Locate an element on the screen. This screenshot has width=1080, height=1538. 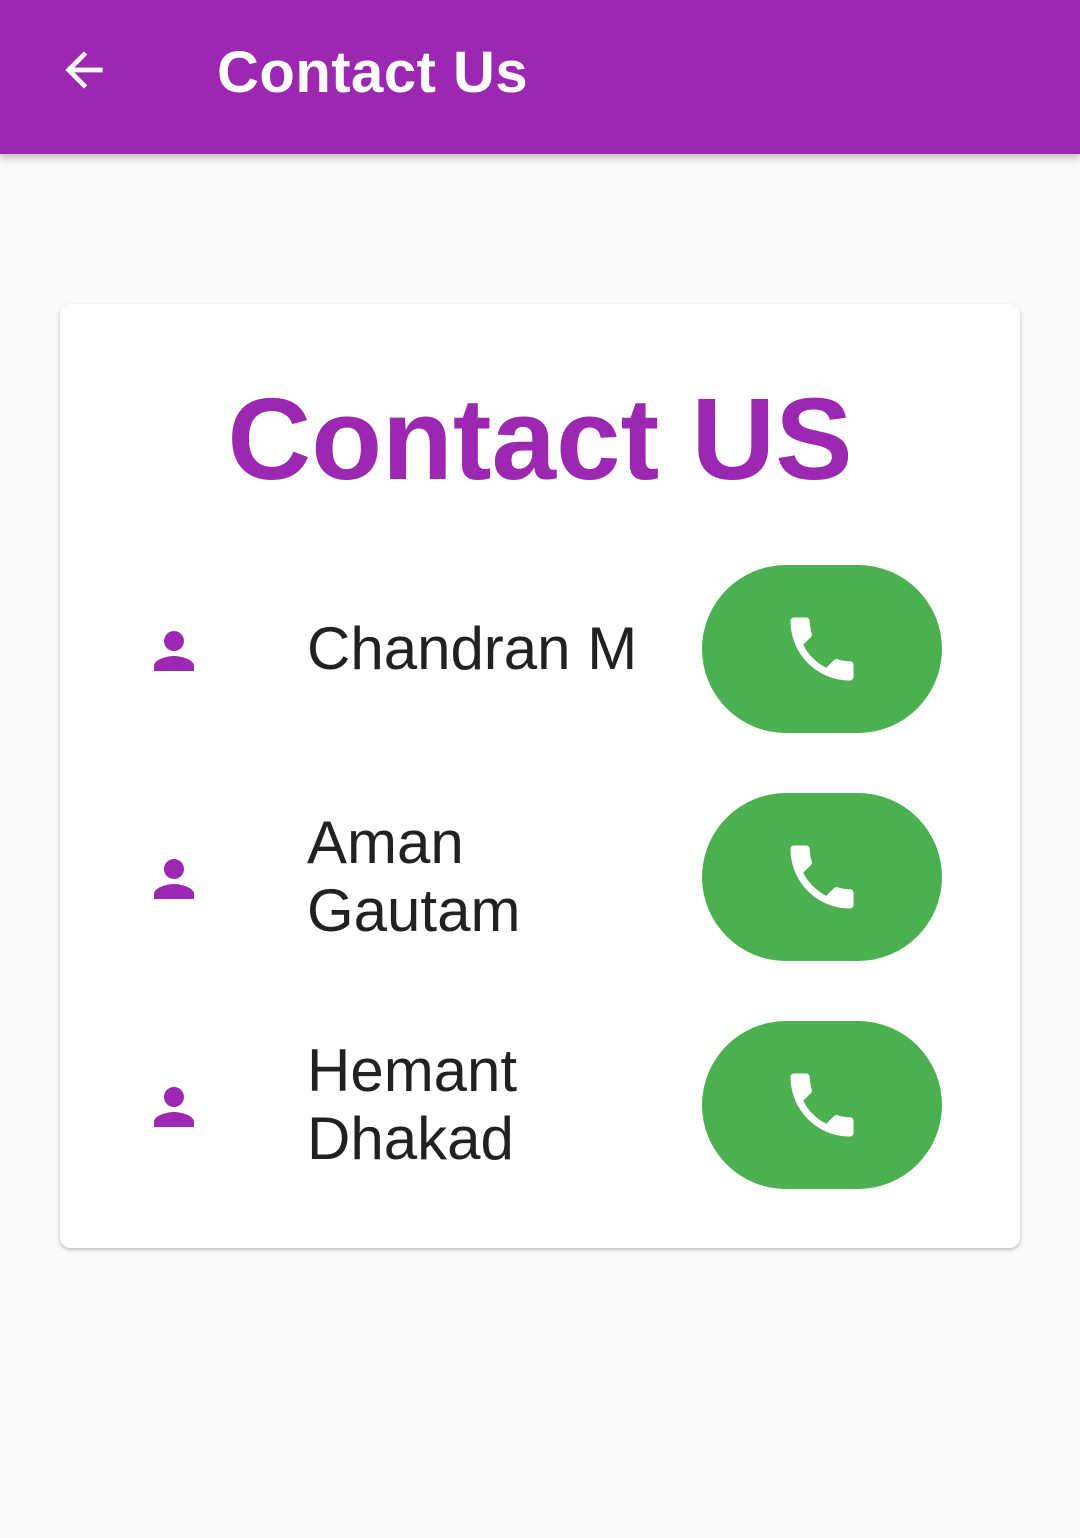
contact-name-text: Aman Gautam is located at coordinates (414, 876).